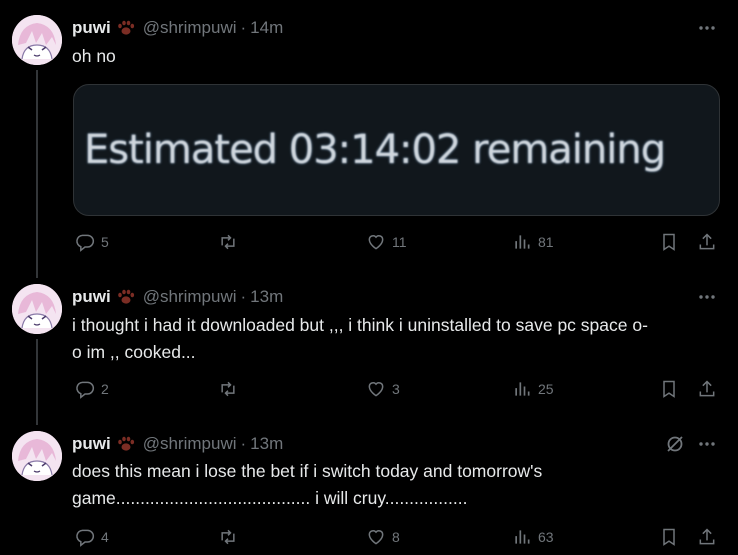 The width and height of the screenshot is (738, 555). Describe the element at coordinates (675, 444) in the screenshot. I see `mute-icon` at that location.